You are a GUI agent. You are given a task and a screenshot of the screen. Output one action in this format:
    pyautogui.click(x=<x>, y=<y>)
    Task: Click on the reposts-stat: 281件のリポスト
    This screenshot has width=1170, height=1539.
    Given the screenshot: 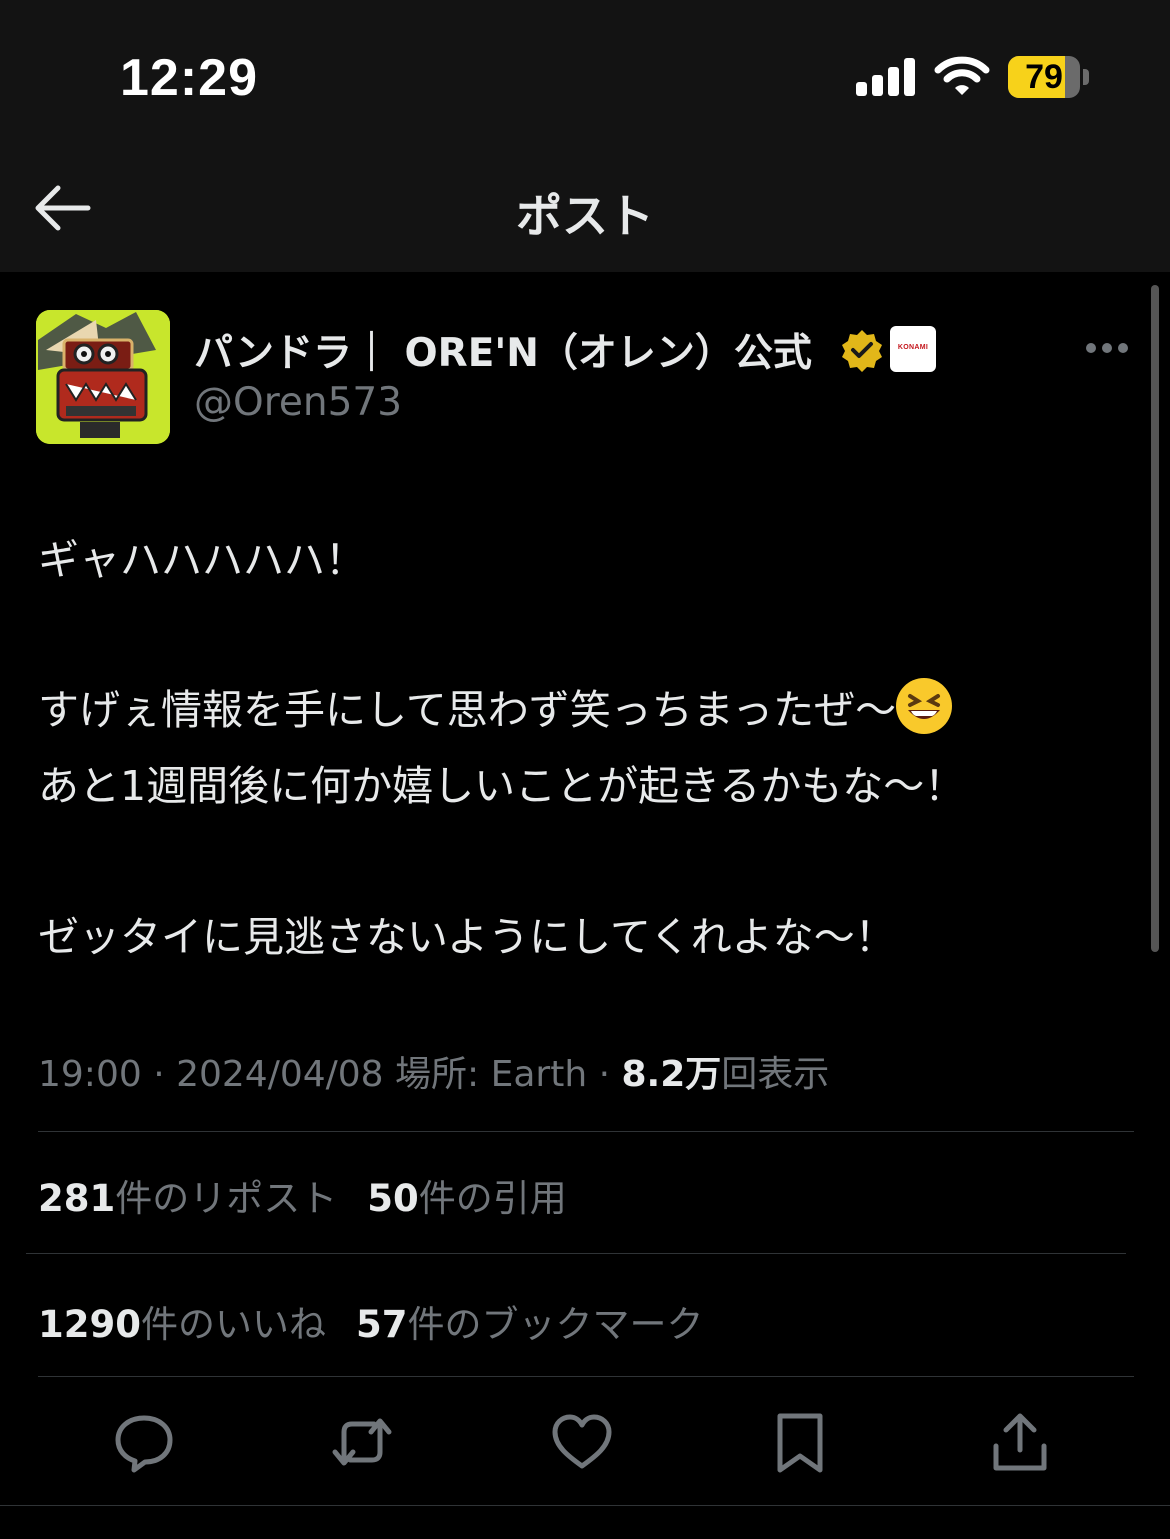 What is the action you would take?
    pyautogui.click(x=187, y=1198)
    